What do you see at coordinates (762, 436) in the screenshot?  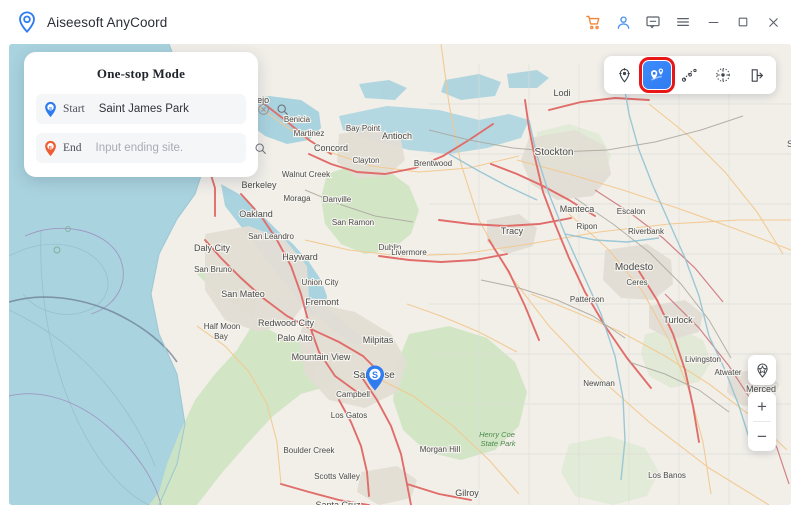 I see `zoom-out-button: −` at bounding box center [762, 436].